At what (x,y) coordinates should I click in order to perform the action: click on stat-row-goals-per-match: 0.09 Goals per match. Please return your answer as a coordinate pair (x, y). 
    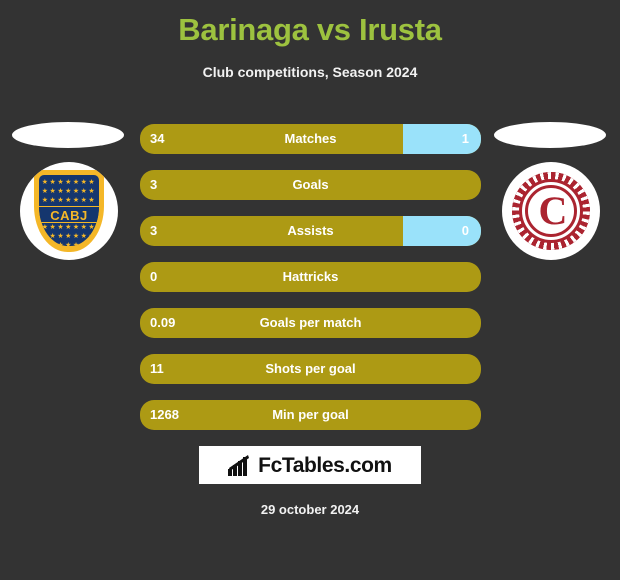
    Looking at the image, I should click on (310, 323).